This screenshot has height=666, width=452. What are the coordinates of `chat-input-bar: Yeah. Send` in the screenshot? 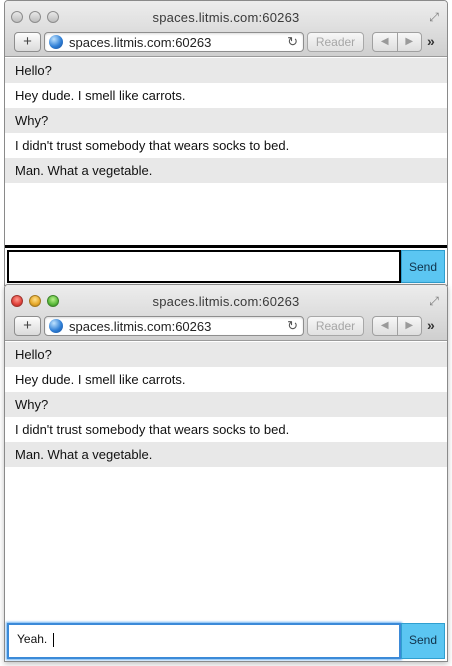 It's located at (226, 641).